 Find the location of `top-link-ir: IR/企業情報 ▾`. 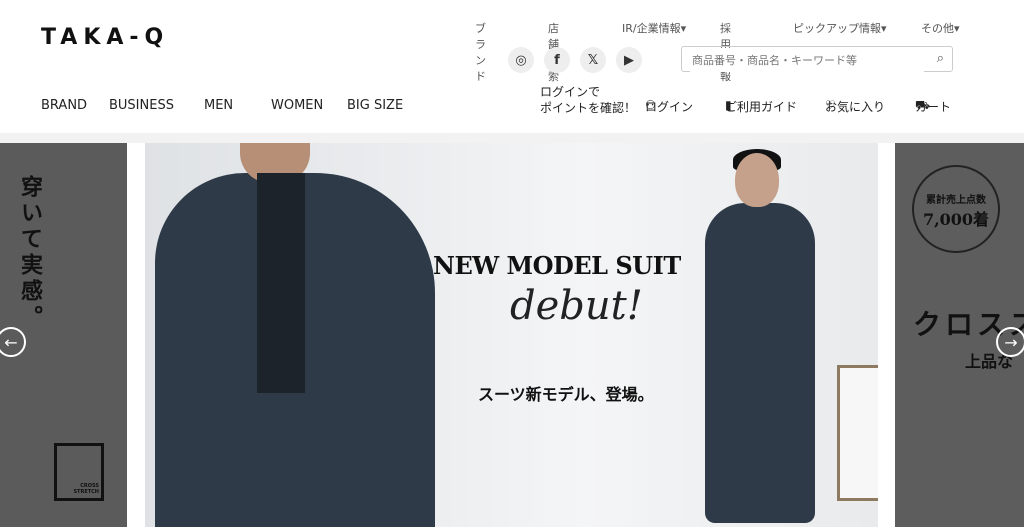

top-link-ir: IR/企業情報 ▾ is located at coordinates (654, 28).